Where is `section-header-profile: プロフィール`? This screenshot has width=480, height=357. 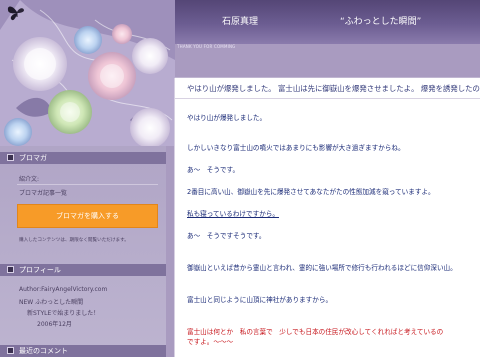
section-header-profile: プロフィール is located at coordinates (83, 270).